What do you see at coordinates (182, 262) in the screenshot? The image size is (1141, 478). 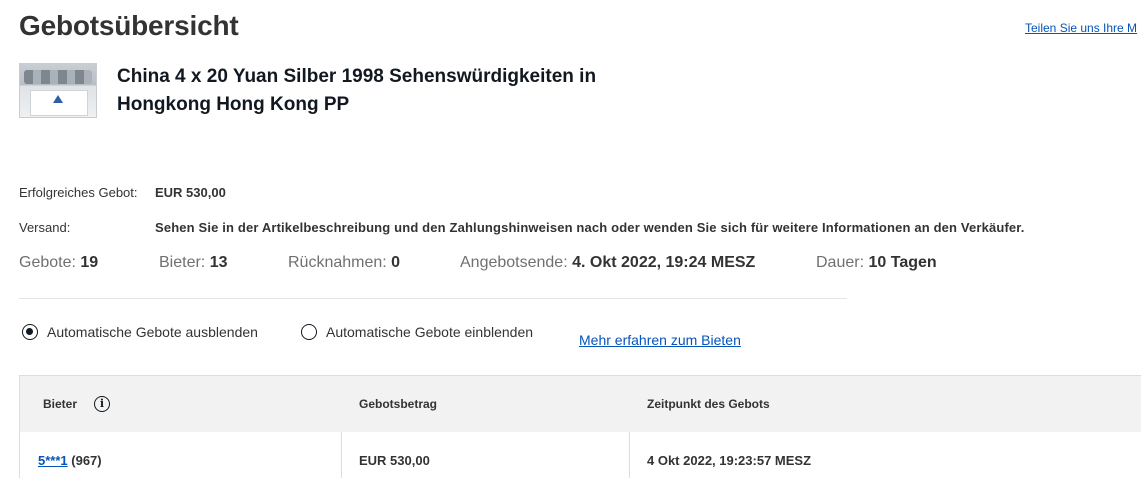 I see `bidders-label: Bieter:` at bounding box center [182, 262].